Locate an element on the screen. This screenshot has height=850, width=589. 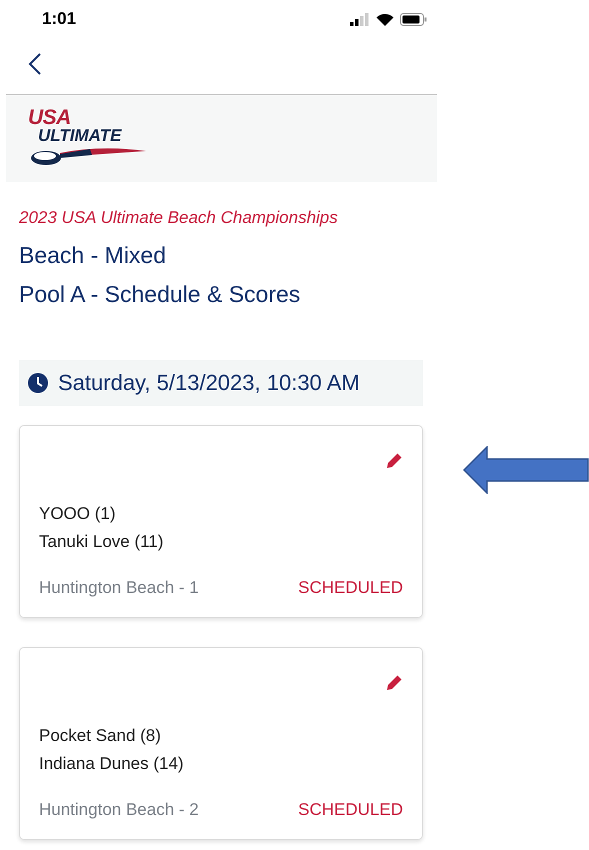
team-name: Indiana Dunes (14) is located at coordinates (112, 764).